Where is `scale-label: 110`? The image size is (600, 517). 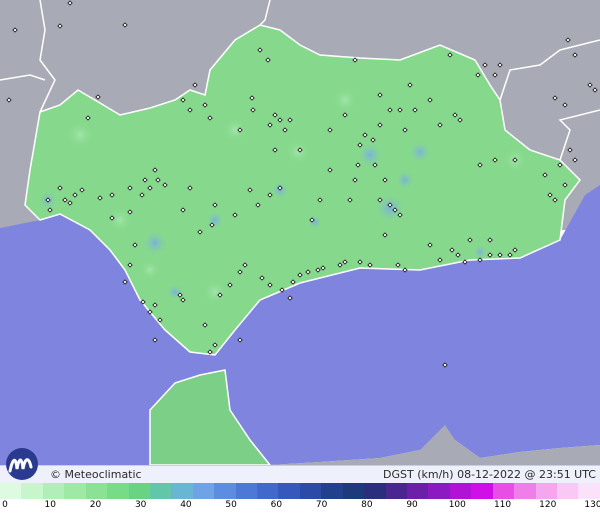
scale-label: 110 is located at coordinates (502, 505).